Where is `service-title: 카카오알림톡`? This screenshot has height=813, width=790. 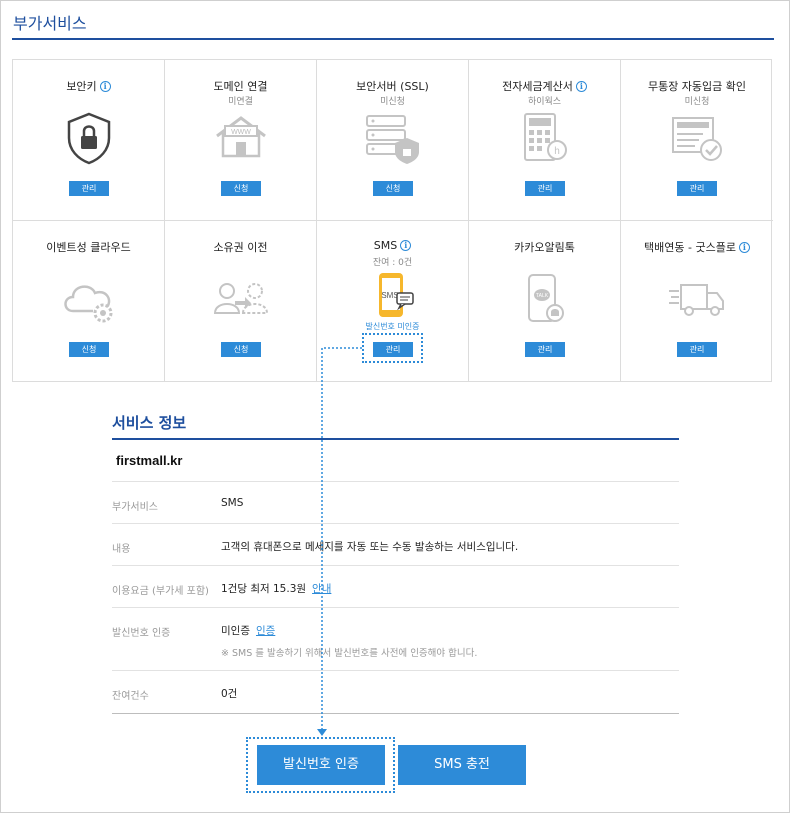 service-title: 카카오알림톡 is located at coordinates (544, 247).